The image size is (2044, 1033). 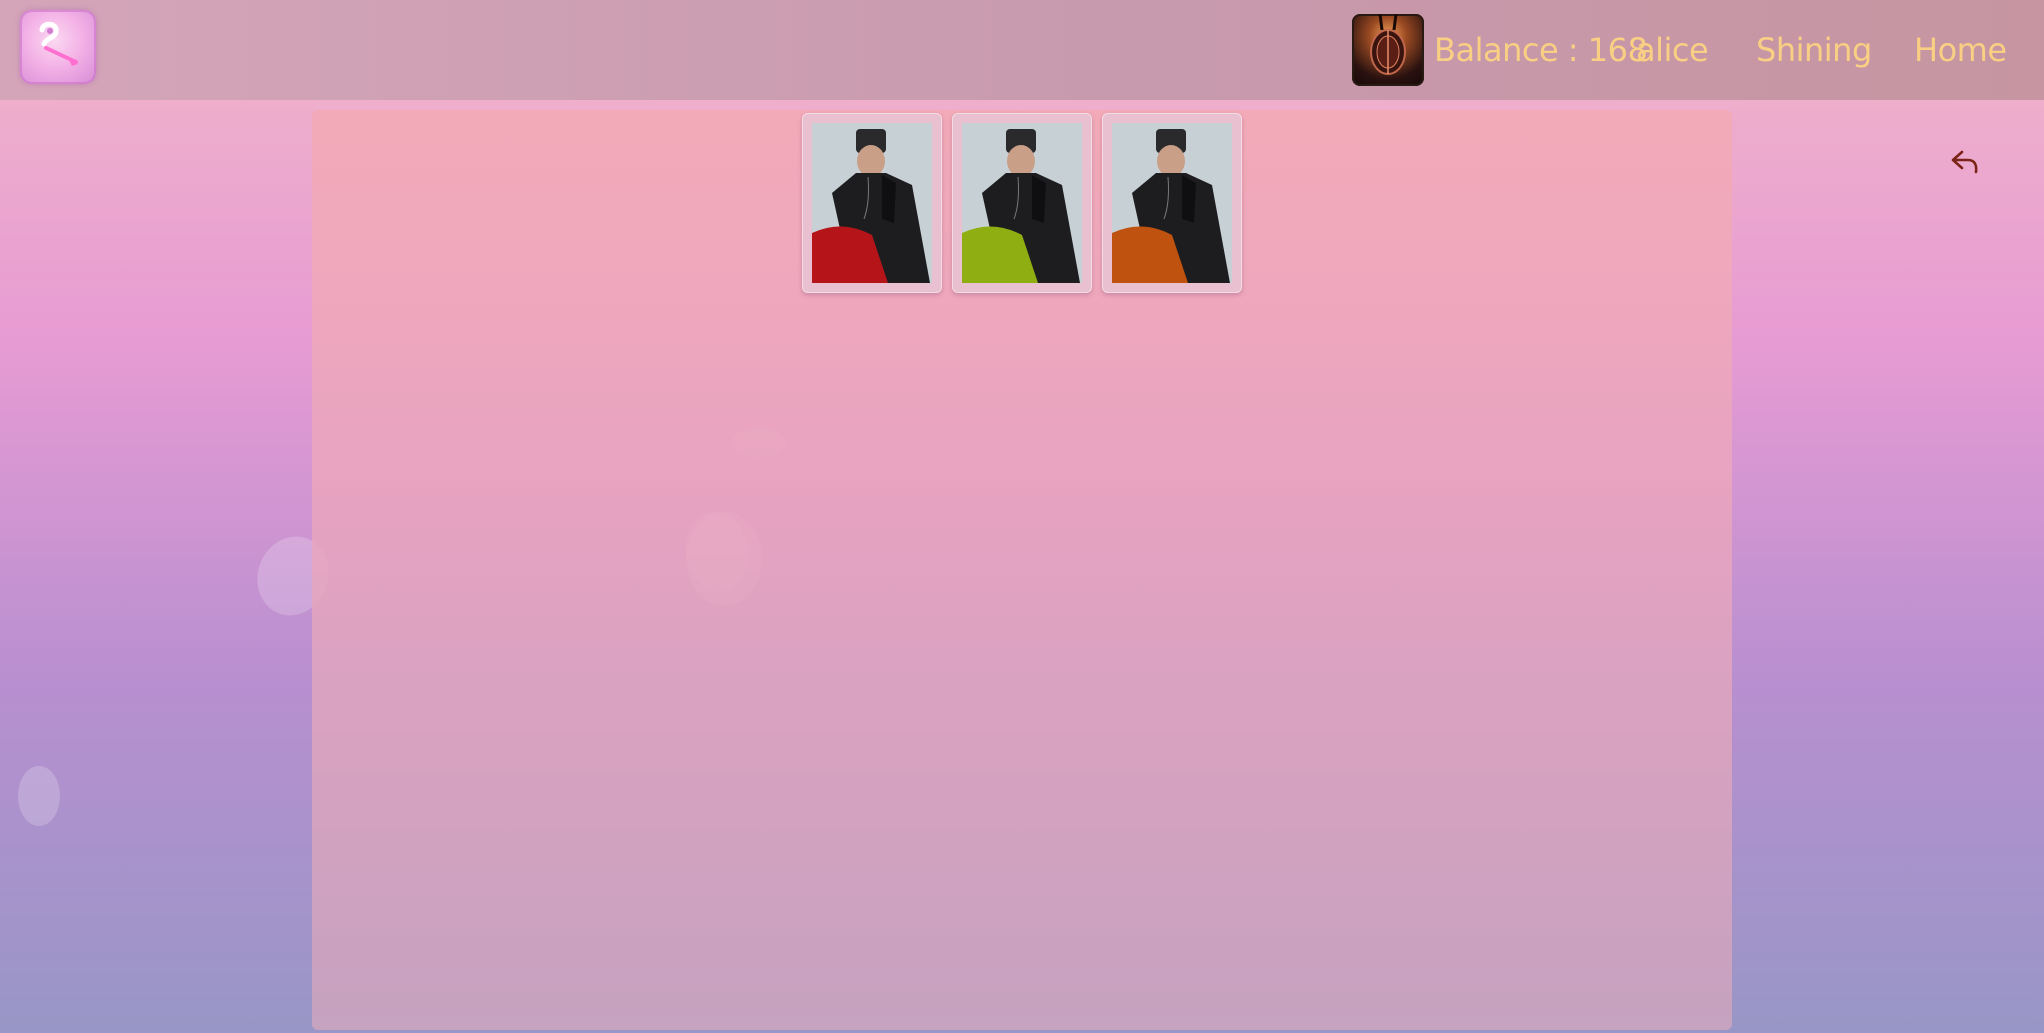 I want to click on brand-logo-glyph, so click(x=58, y=43).